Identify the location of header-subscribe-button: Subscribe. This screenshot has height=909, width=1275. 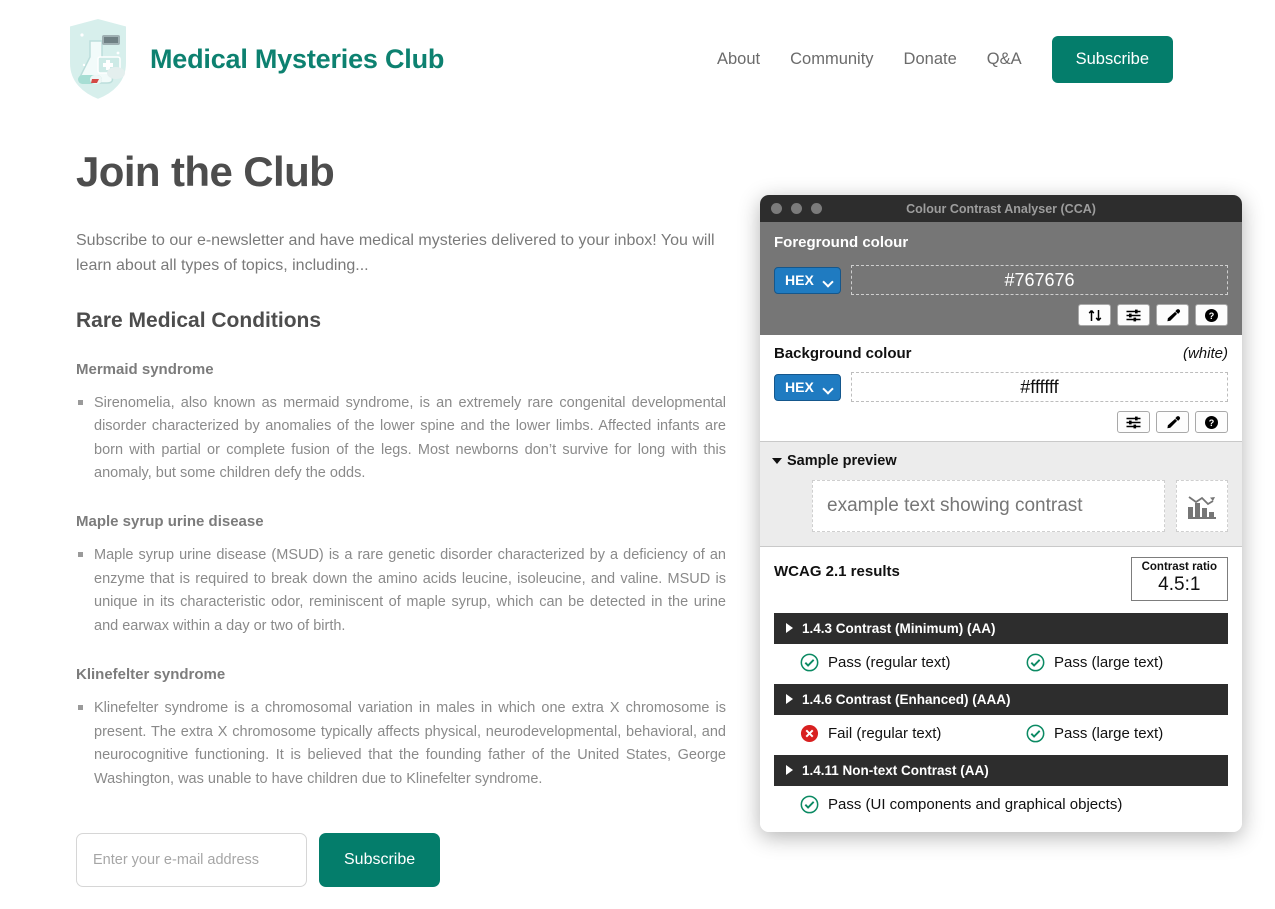
(1112, 59).